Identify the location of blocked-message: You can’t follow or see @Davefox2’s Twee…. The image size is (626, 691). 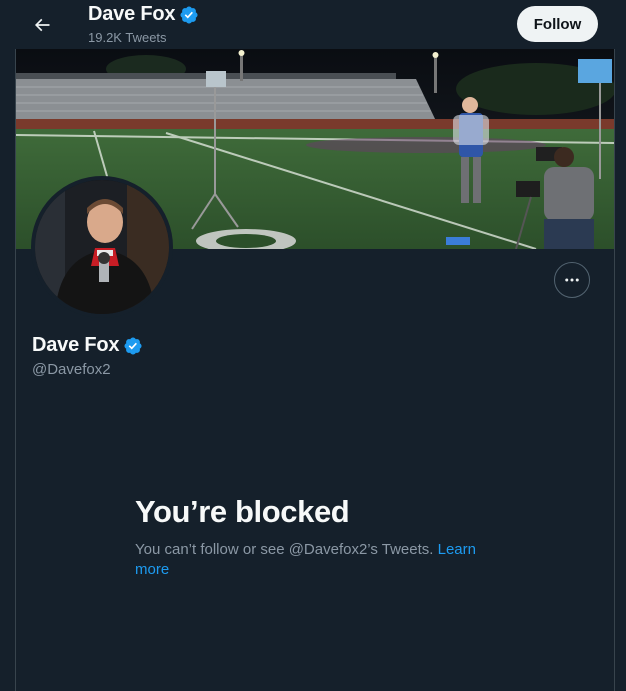
(315, 560).